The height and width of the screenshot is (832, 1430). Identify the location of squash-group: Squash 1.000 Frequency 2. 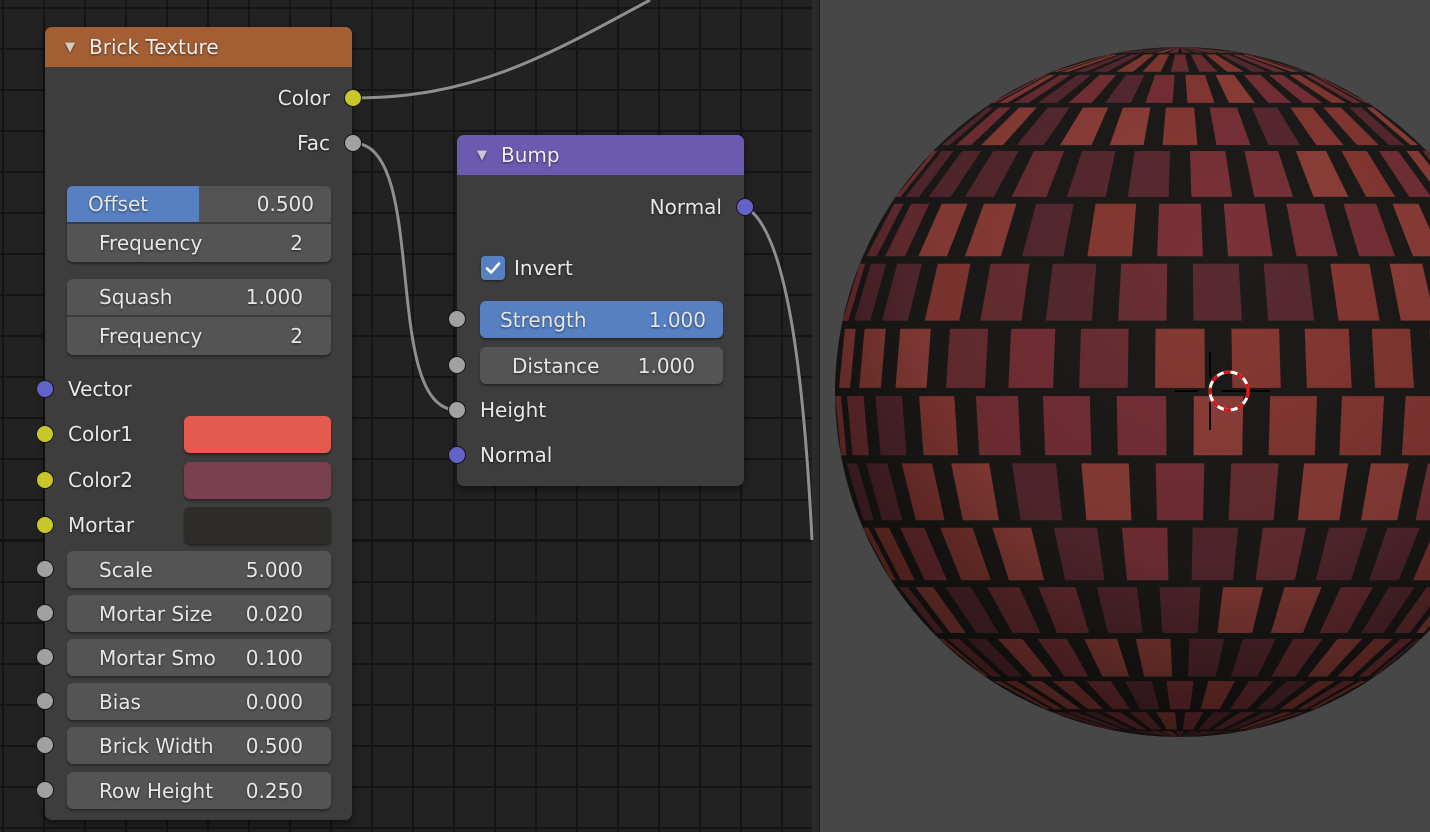
(199, 317).